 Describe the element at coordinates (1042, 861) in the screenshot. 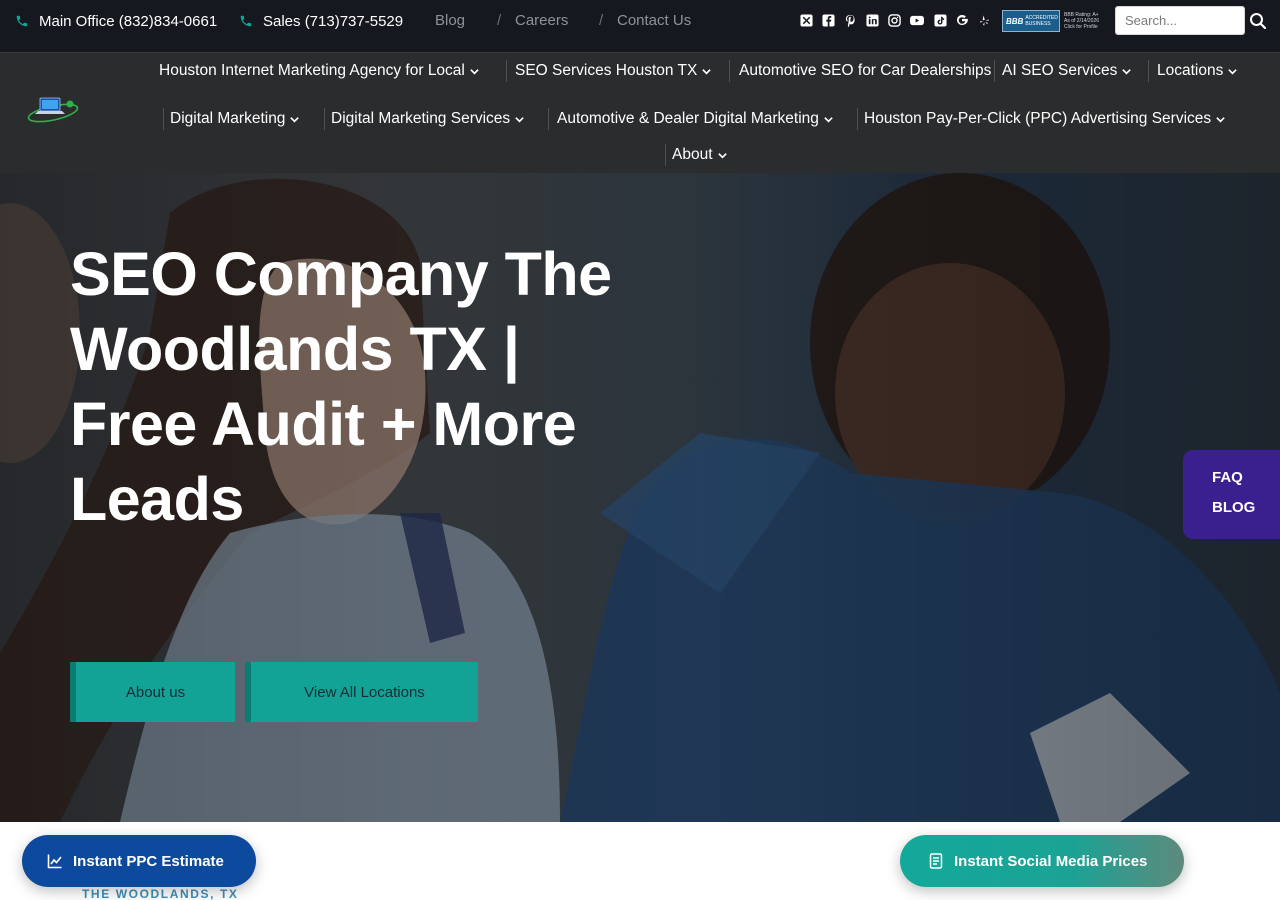

I see `instant-social-media-prices-button: Instant Social Media Prices` at that location.